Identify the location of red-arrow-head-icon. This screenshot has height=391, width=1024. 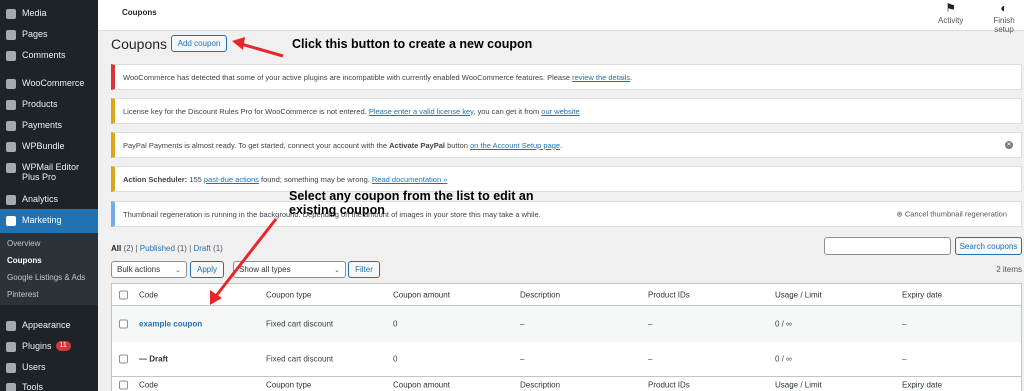
(238, 43).